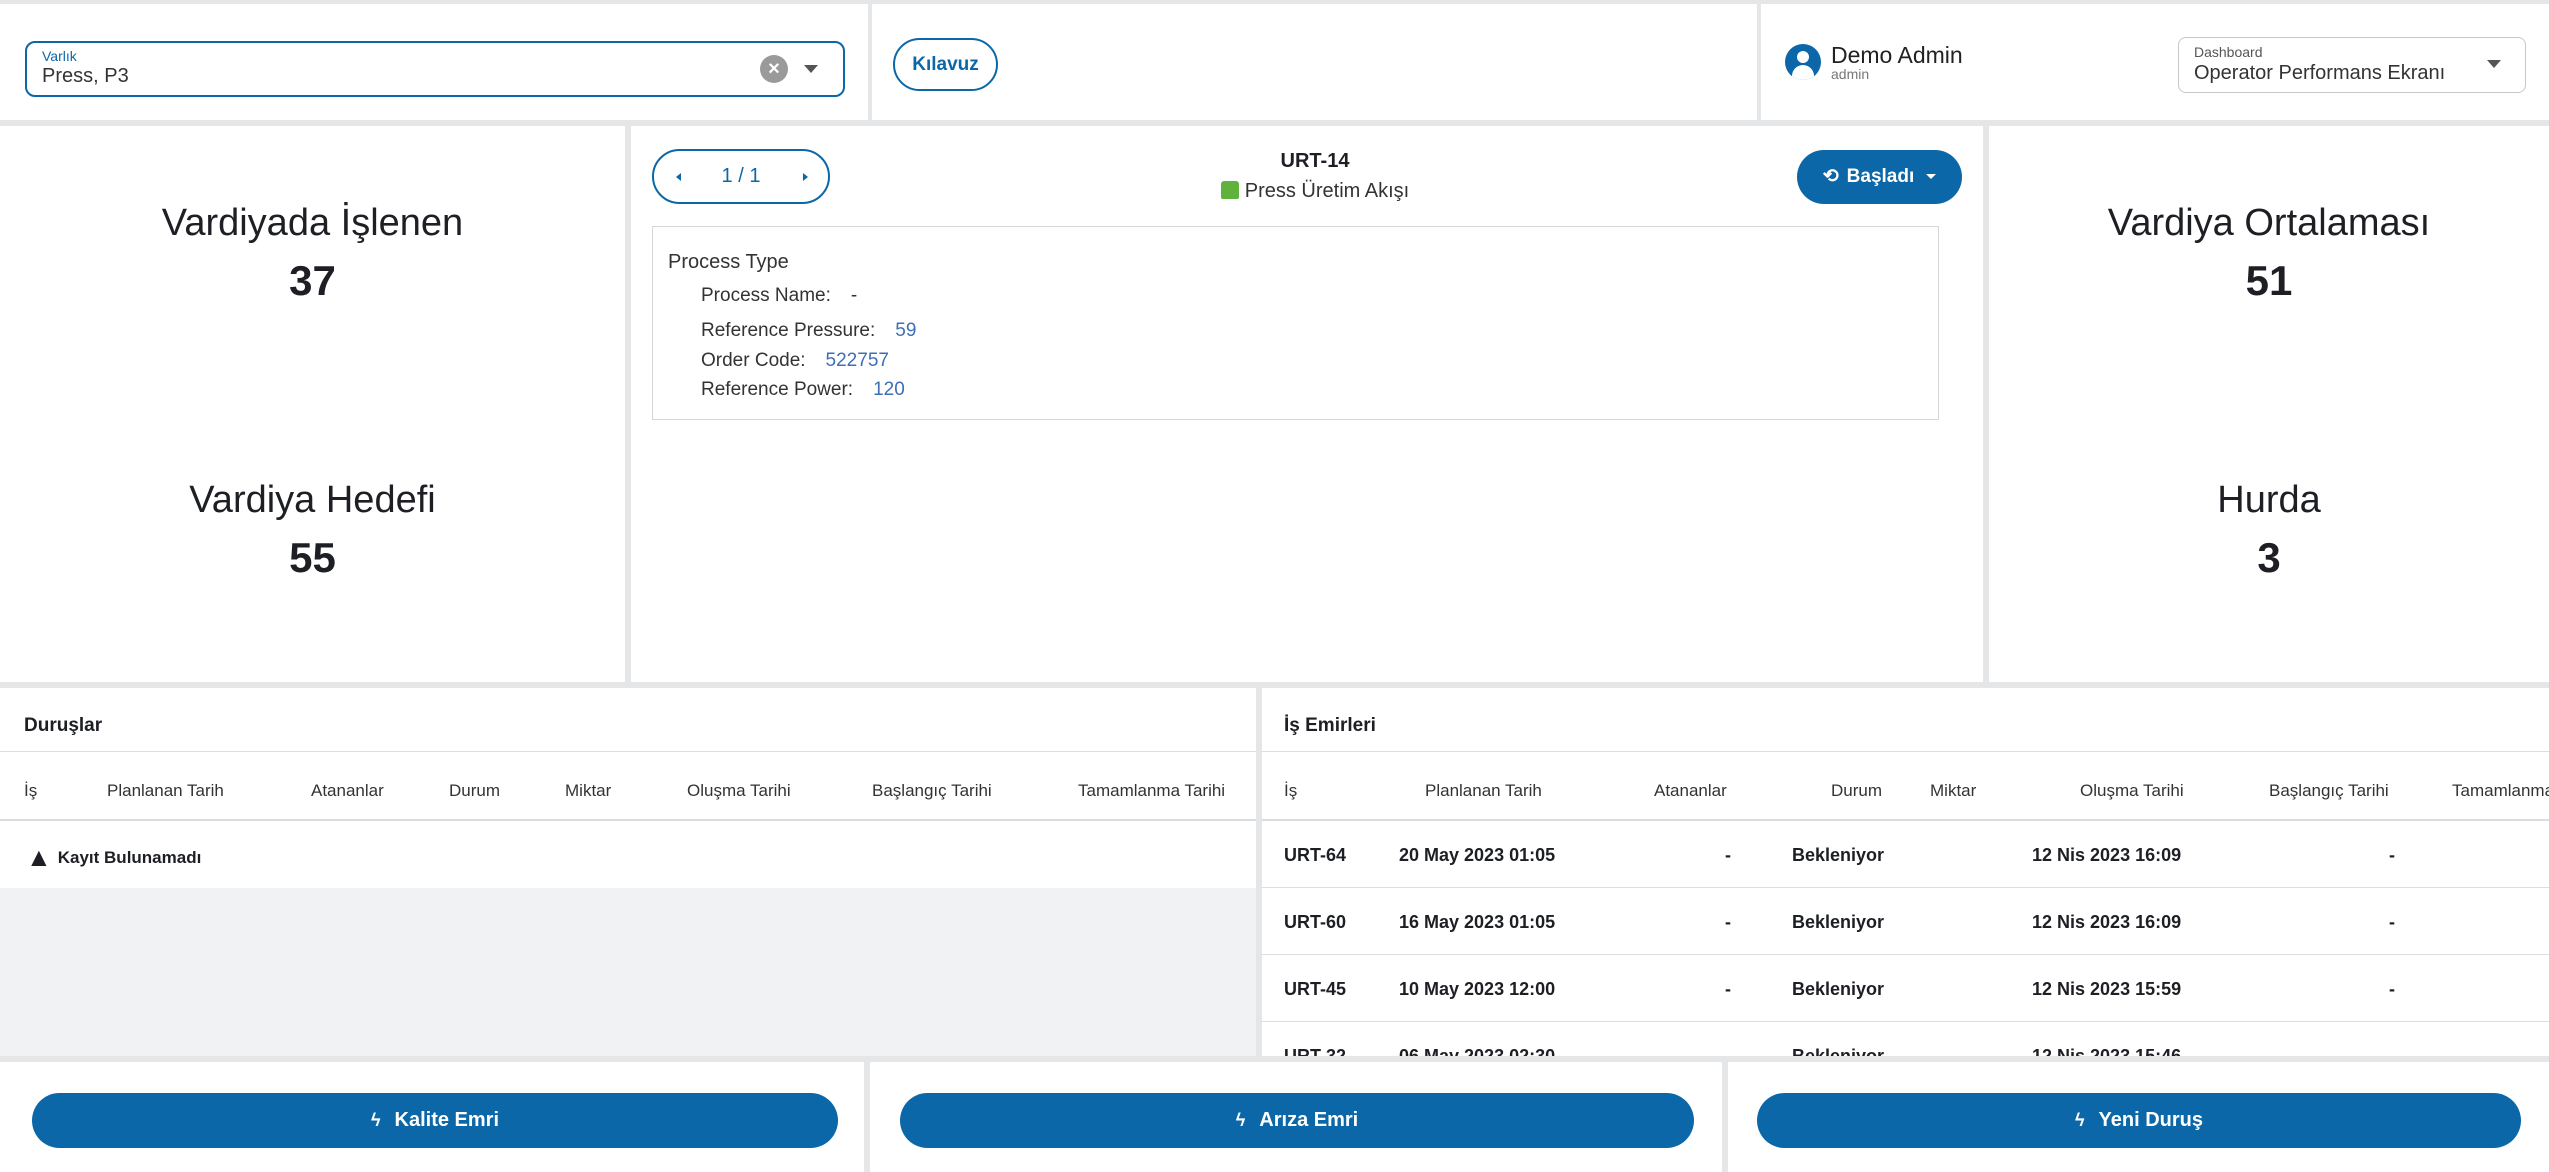 This screenshot has width=2549, height=1172. Describe the element at coordinates (312, 223) in the screenshot. I see `stat-processed-label: Vardiyada İşlenen` at that location.